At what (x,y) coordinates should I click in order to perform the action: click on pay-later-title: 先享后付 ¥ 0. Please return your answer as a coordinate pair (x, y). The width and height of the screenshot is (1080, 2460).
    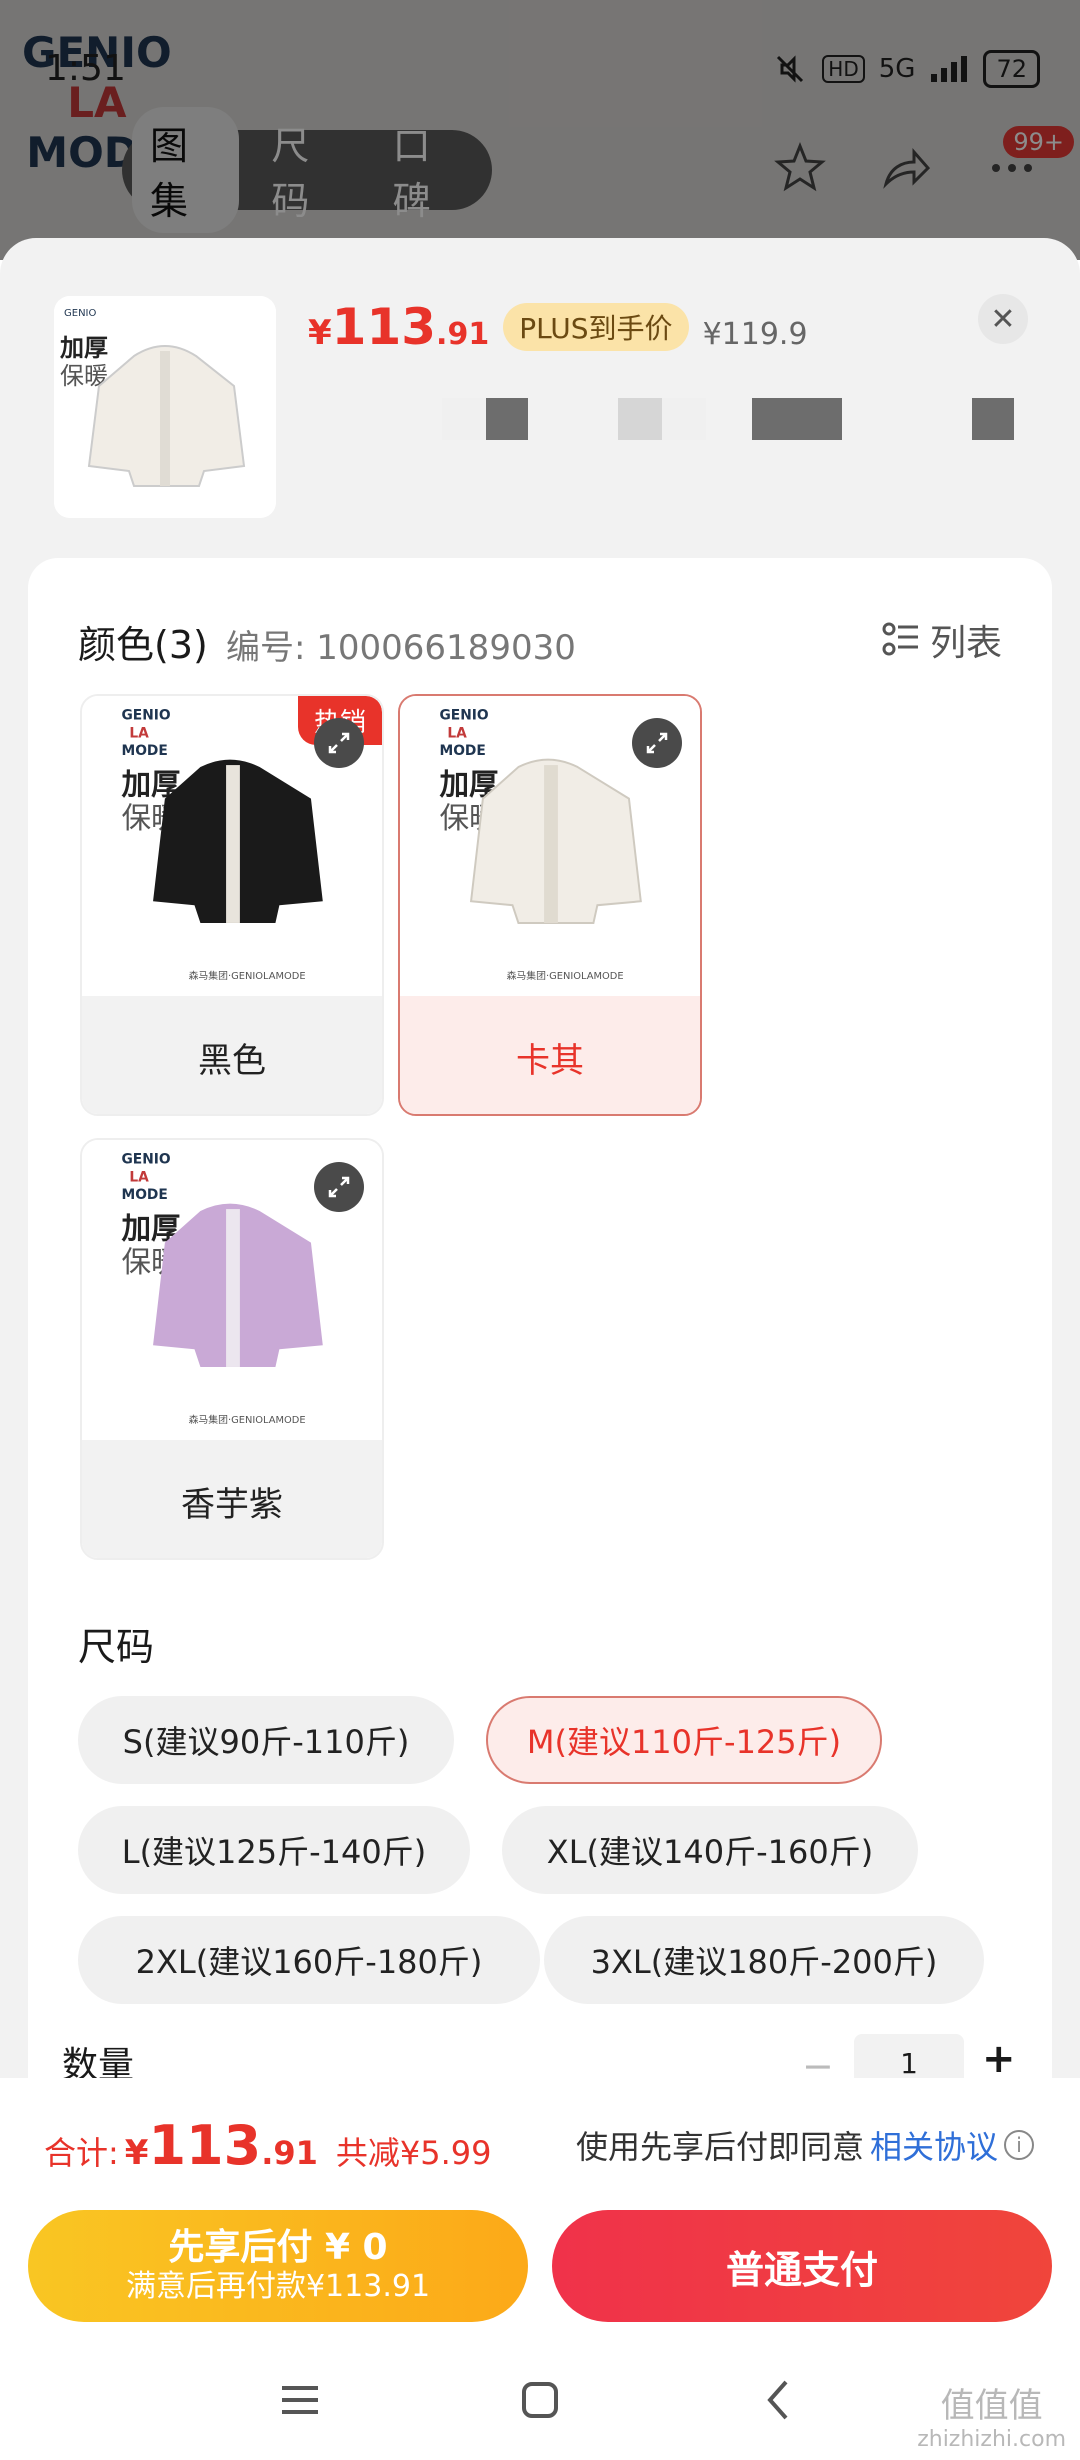
    Looking at the image, I should click on (278, 2247).